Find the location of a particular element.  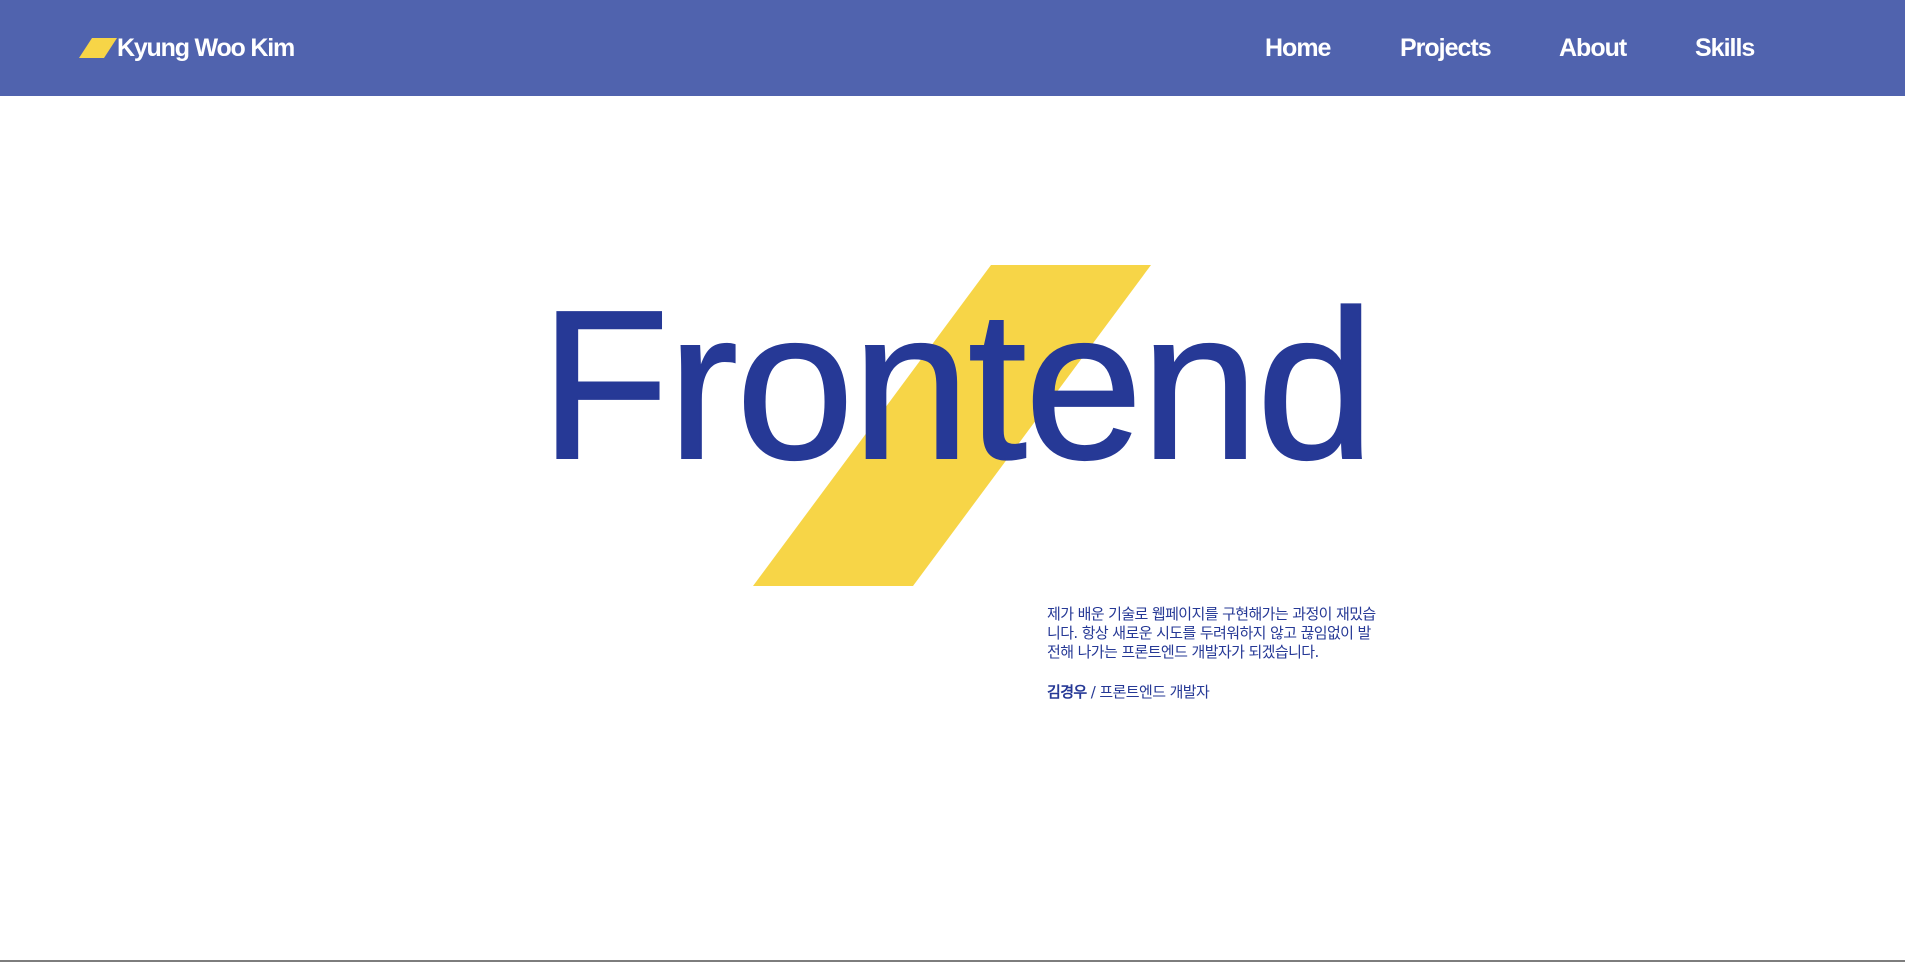

nav-item-projects: Projects is located at coordinates (1446, 48).